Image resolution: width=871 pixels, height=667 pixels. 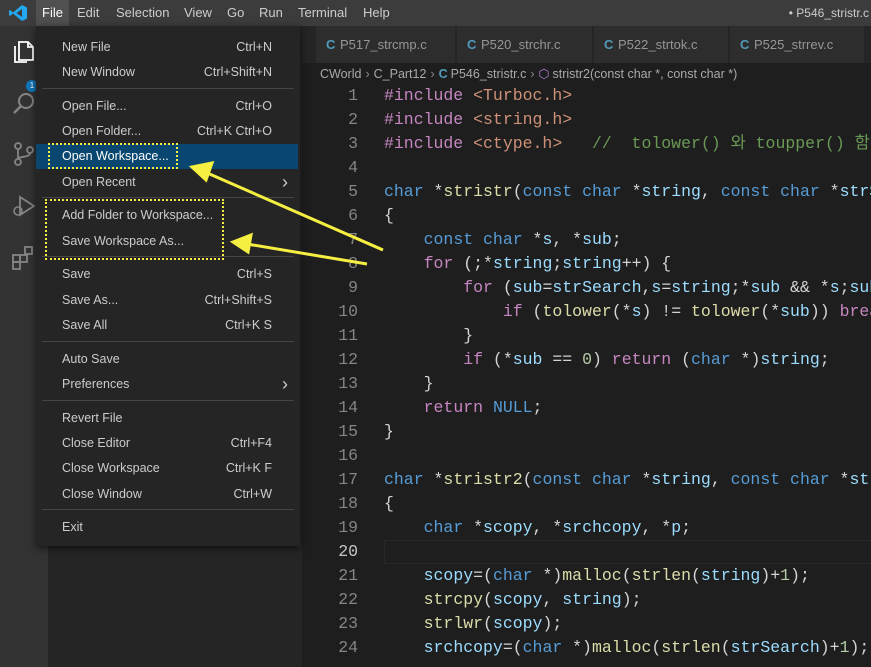 What do you see at coordinates (168, 359) in the screenshot?
I see `menu-item-auto-save: Auto Save` at bounding box center [168, 359].